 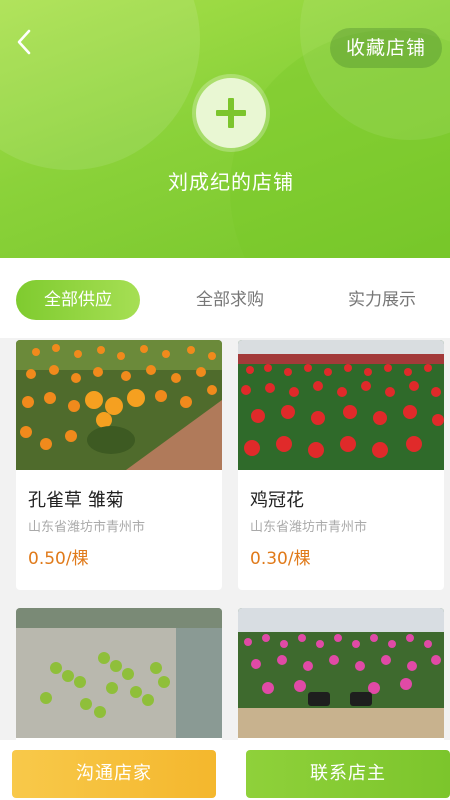 What do you see at coordinates (119, 673) in the screenshot?
I see `product-image-succulent` at bounding box center [119, 673].